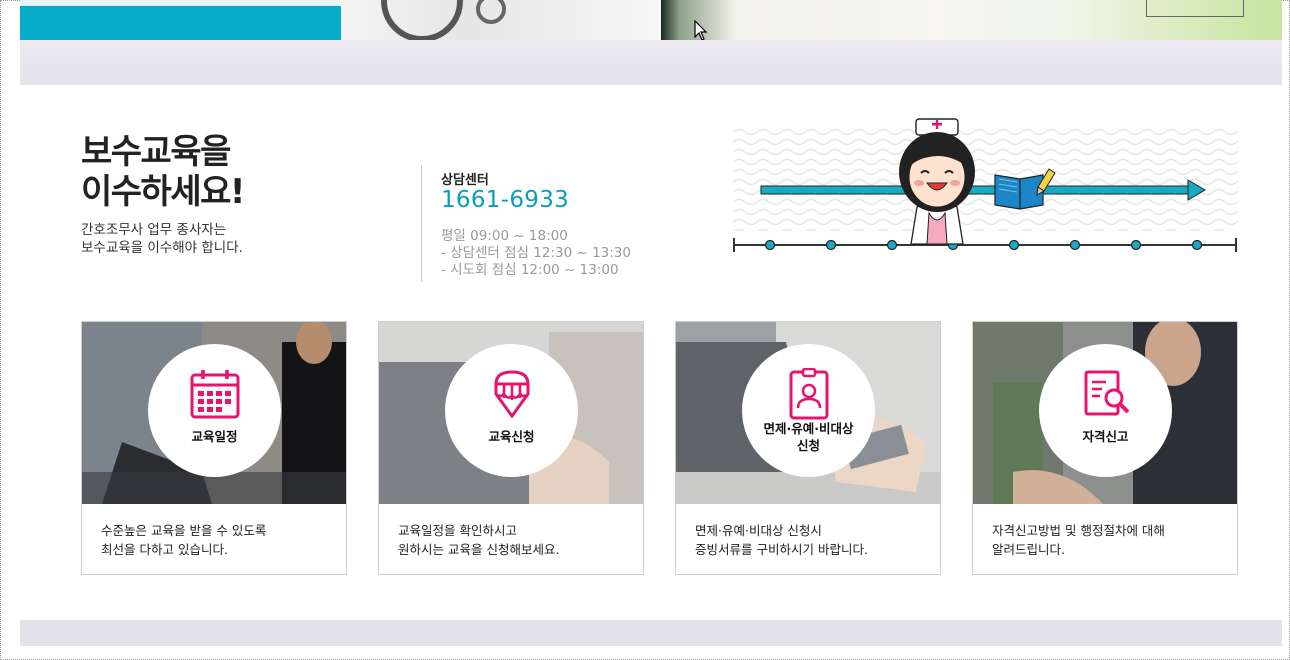  I want to click on card-icon-circle: 자격신고, so click(1105, 410).